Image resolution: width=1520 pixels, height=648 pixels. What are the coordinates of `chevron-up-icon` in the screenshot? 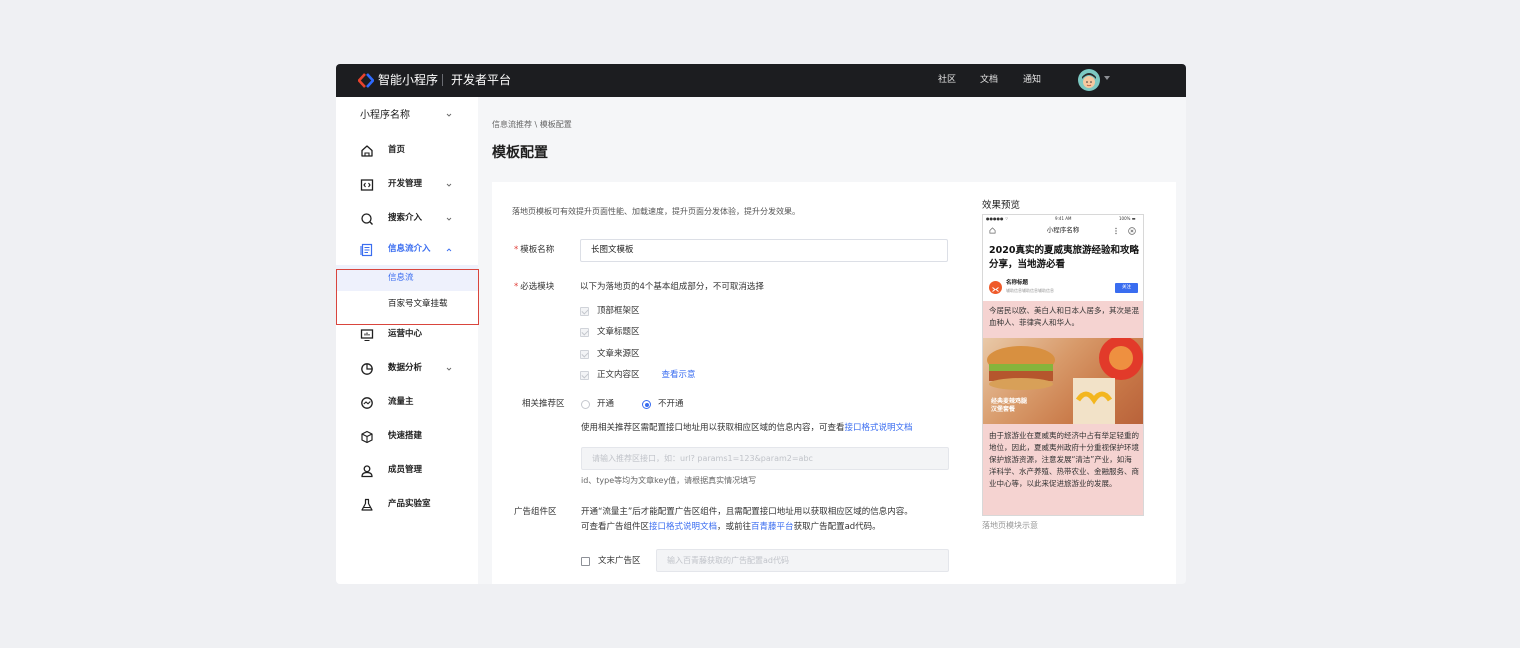 It's located at (449, 250).